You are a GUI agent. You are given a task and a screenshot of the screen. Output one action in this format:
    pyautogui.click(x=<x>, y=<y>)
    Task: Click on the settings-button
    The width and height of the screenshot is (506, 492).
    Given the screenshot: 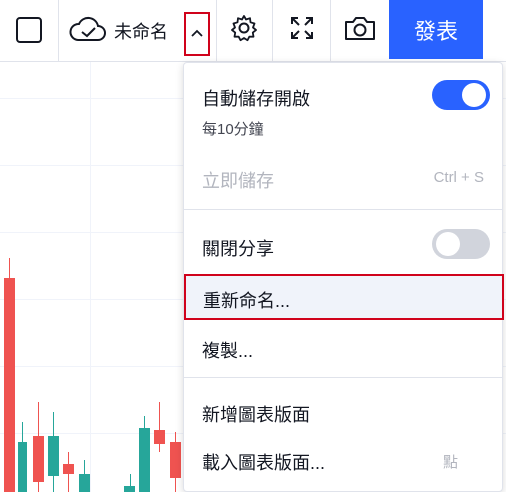 What is the action you would take?
    pyautogui.click(x=244, y=30)
    